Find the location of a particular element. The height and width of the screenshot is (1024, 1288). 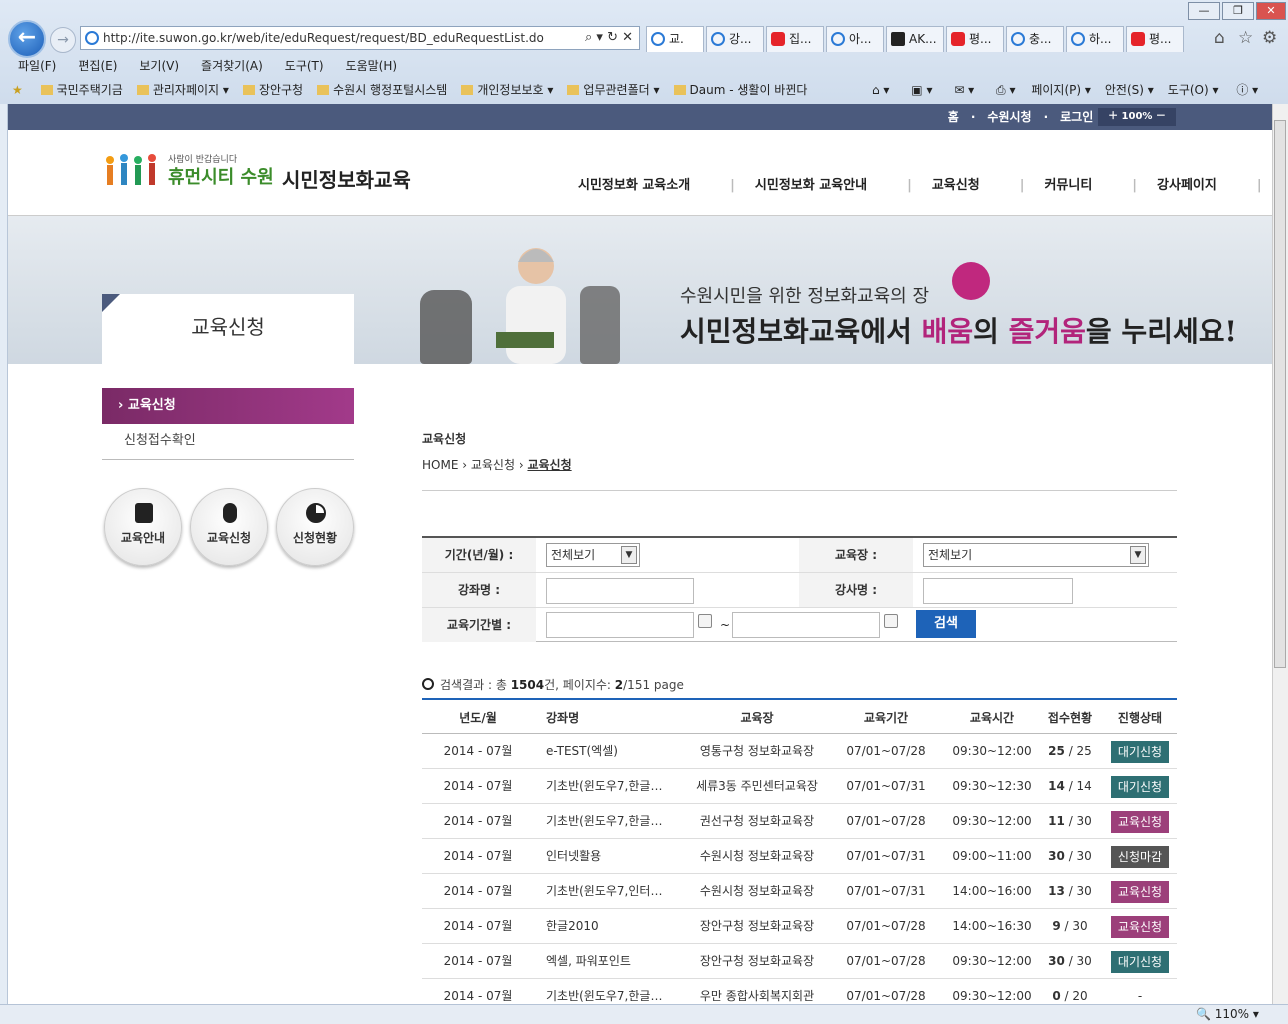

search-button: 검색 is located at coordinates (946, 624).